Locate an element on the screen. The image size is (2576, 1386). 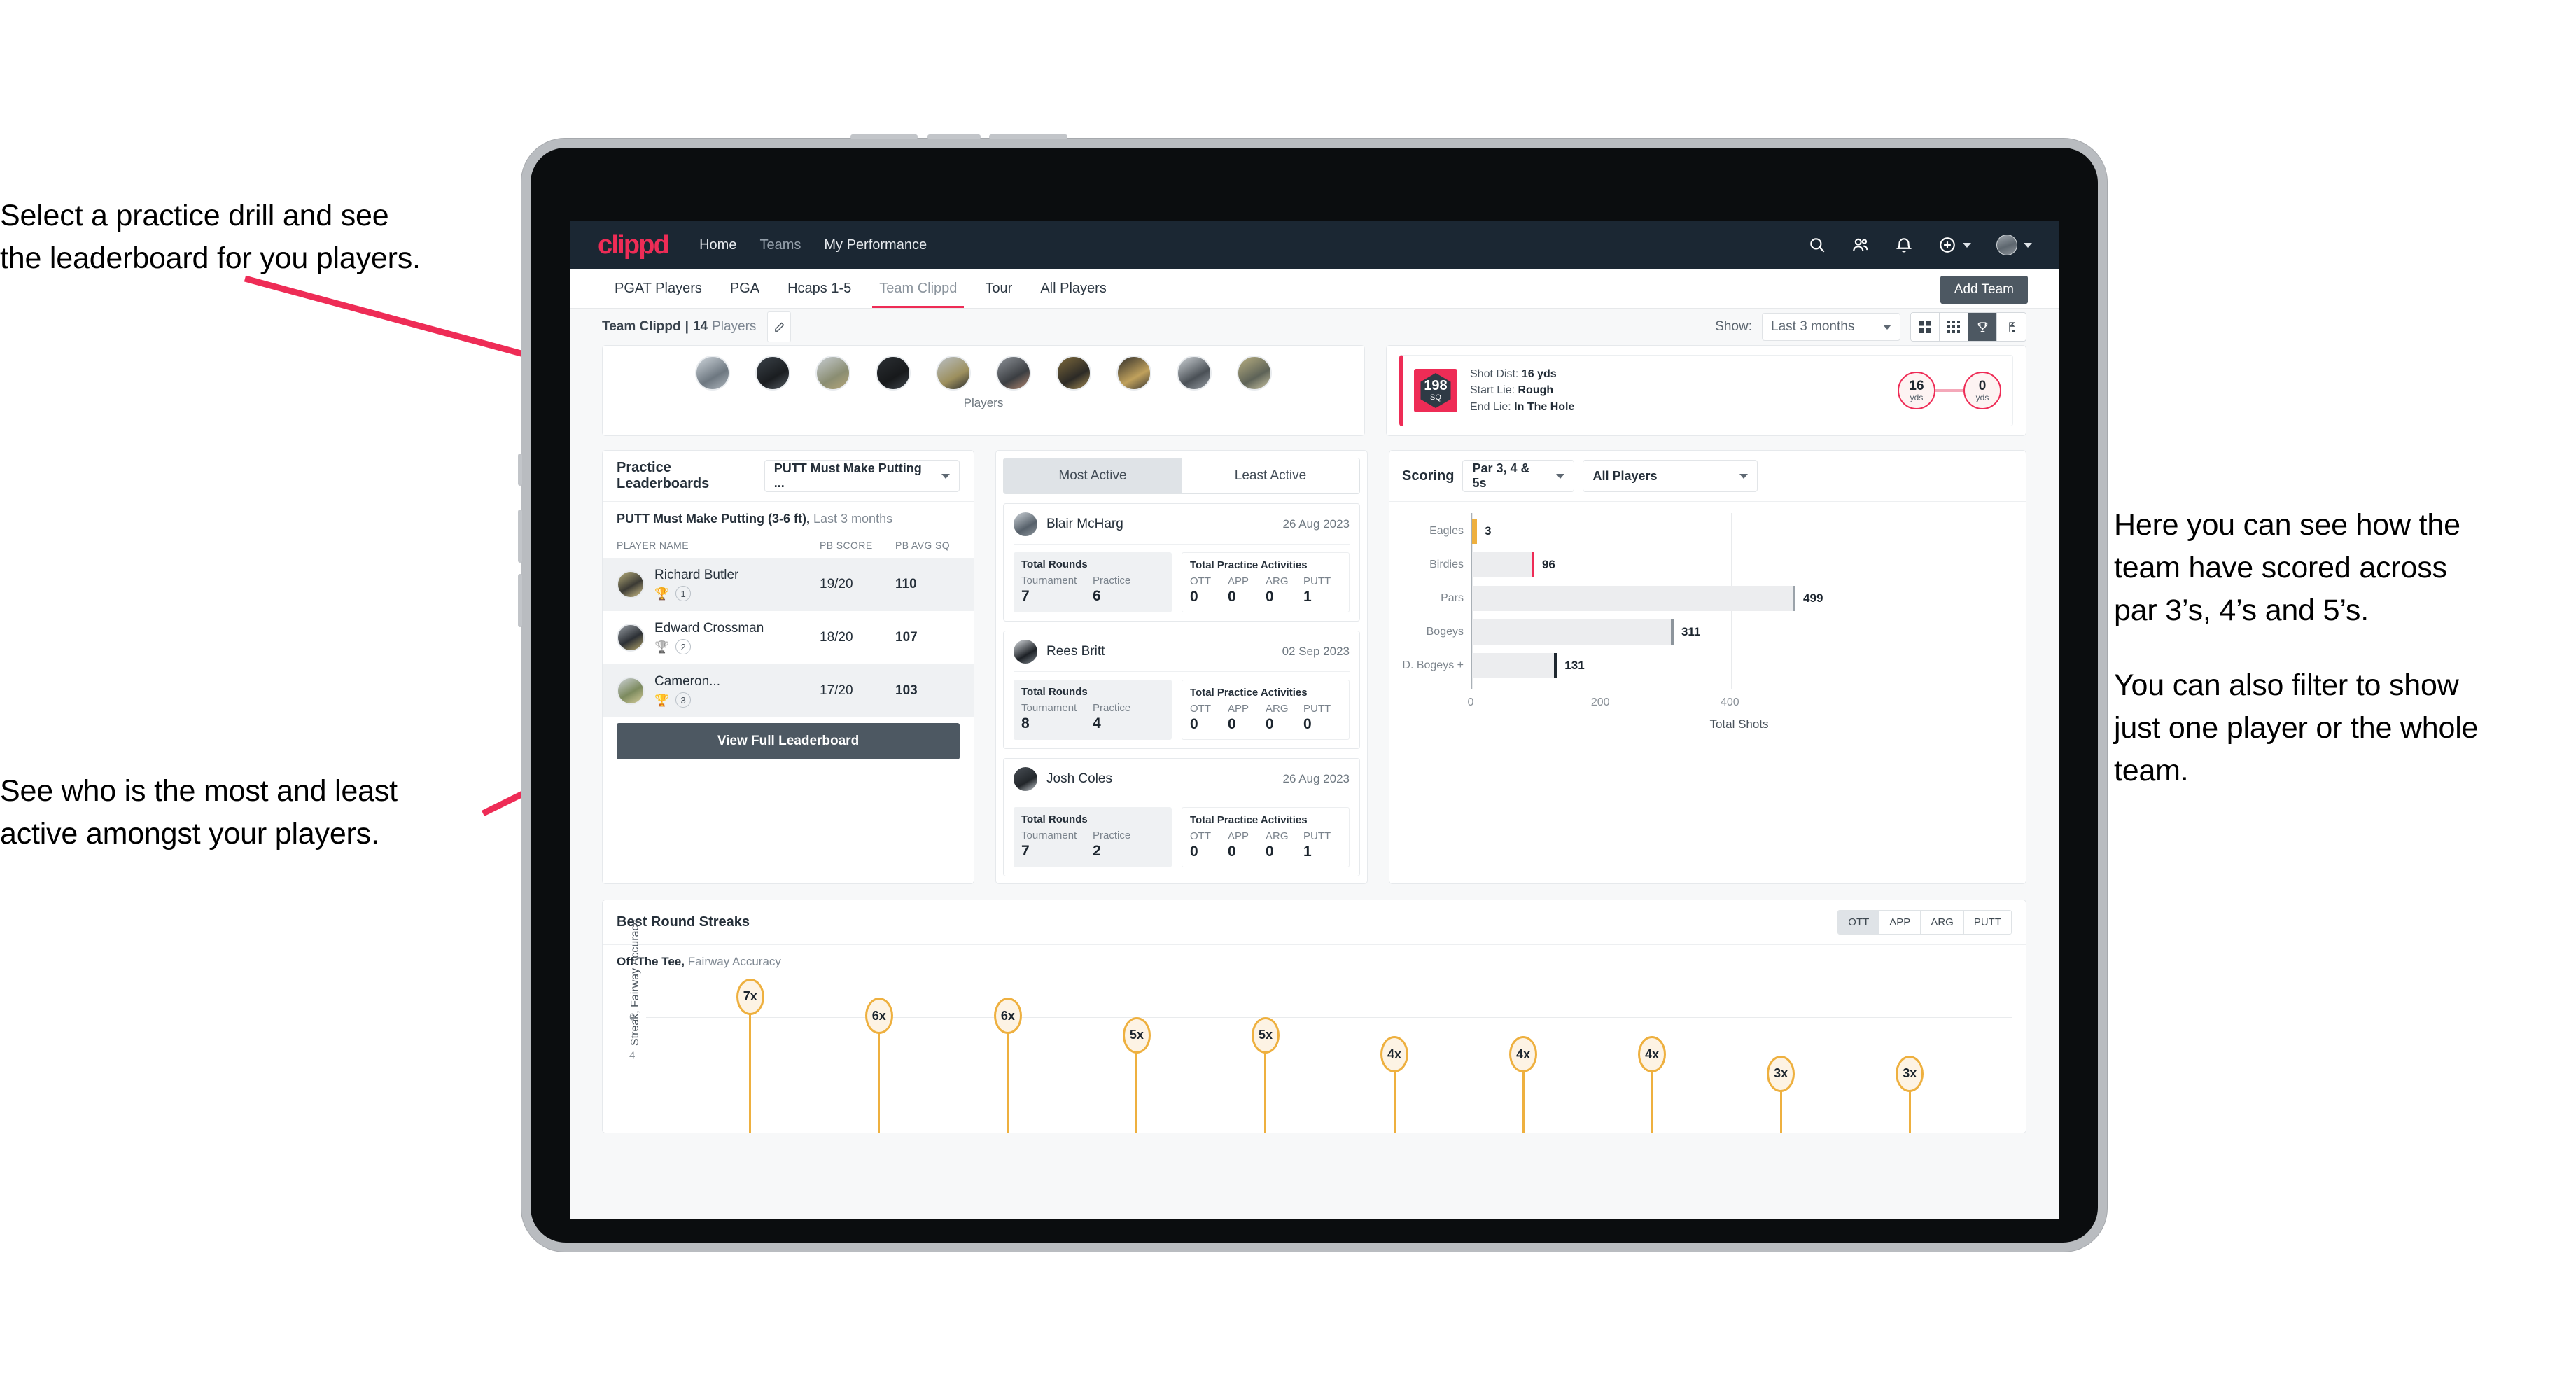
nav-my-performance: My Performance is located at coordinates (875, 245).